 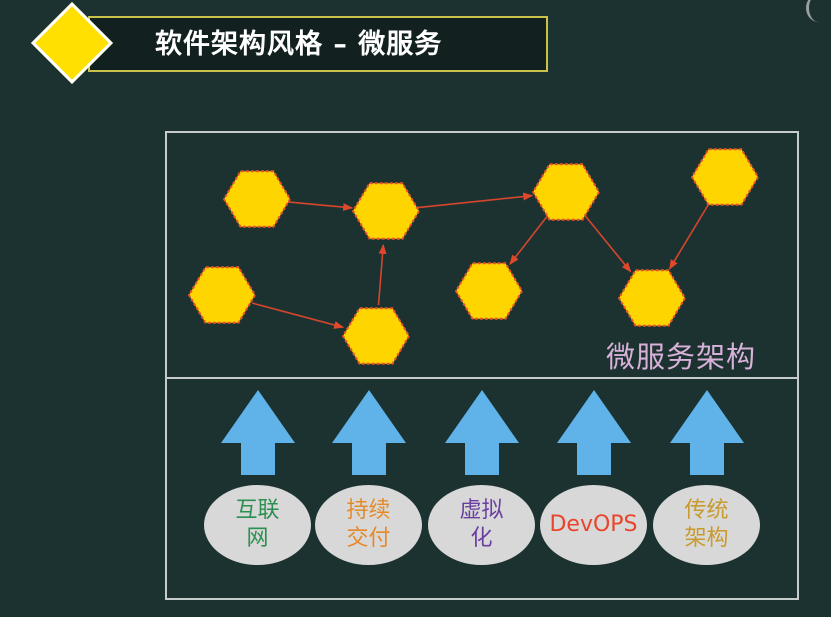 I want to click on foundation-label: 持续交付, so click(x=368, y=524).